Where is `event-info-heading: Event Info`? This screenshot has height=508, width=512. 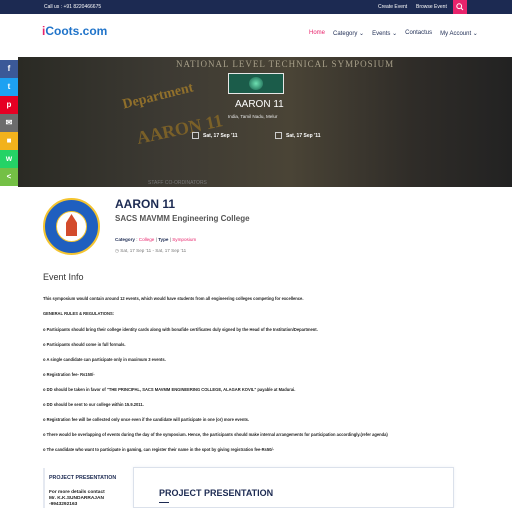
event-info-heading: Event Info is located at coordinates (63, 277).